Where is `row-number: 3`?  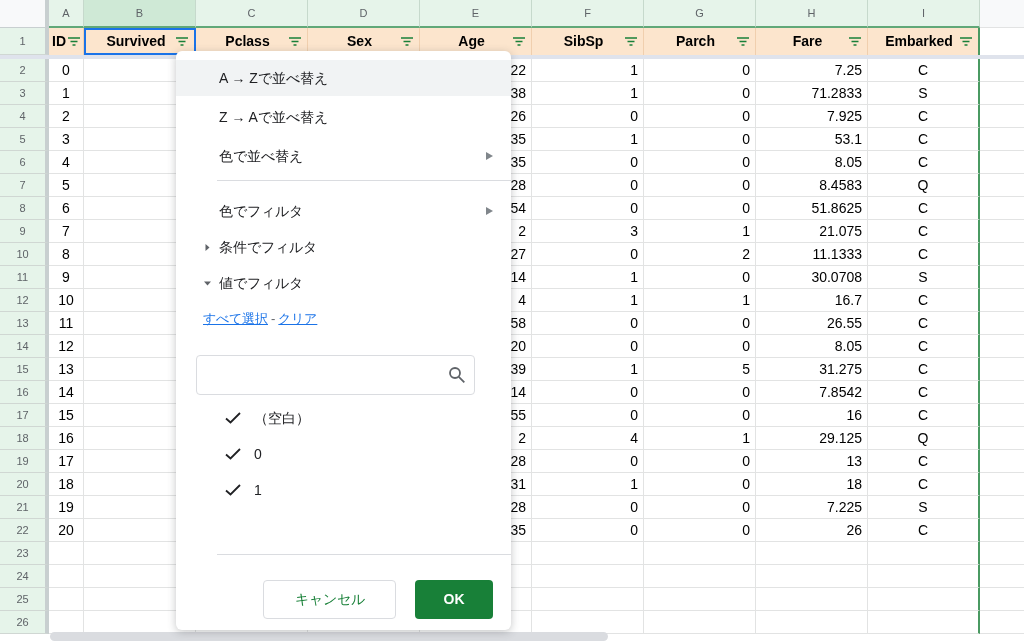 row-number: 3 is located at coordinates (24, 93).